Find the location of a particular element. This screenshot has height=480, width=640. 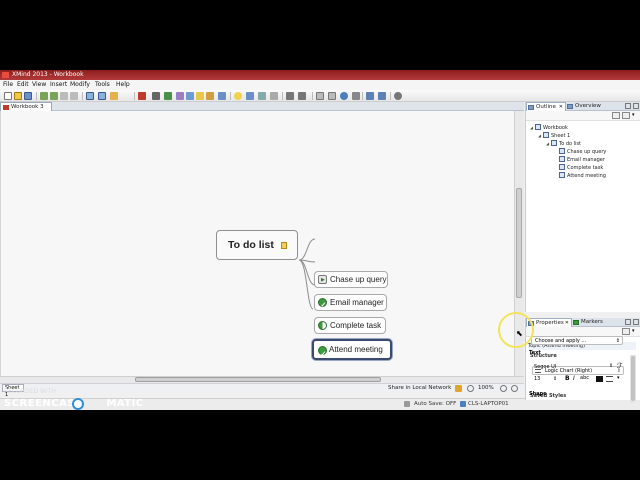

saved-styles-select: Choose and apply ... ⇕ is located at coordinates (577, 340).